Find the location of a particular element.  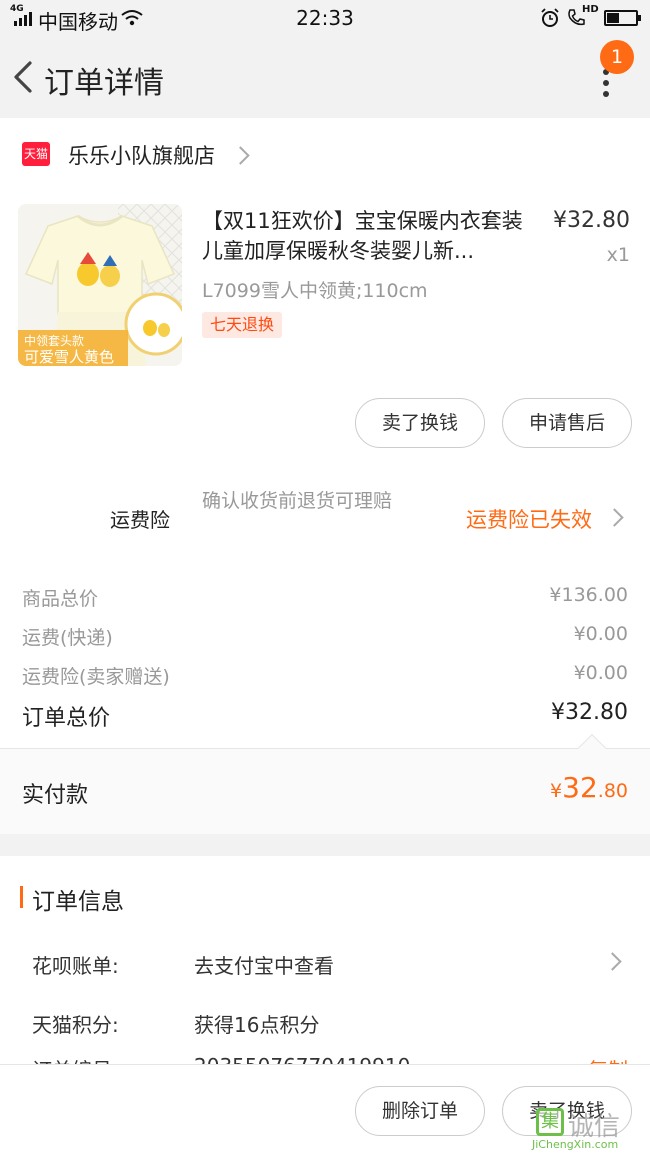

tmall-logo-icon: 天猫 is located at coordinates (36, 154).